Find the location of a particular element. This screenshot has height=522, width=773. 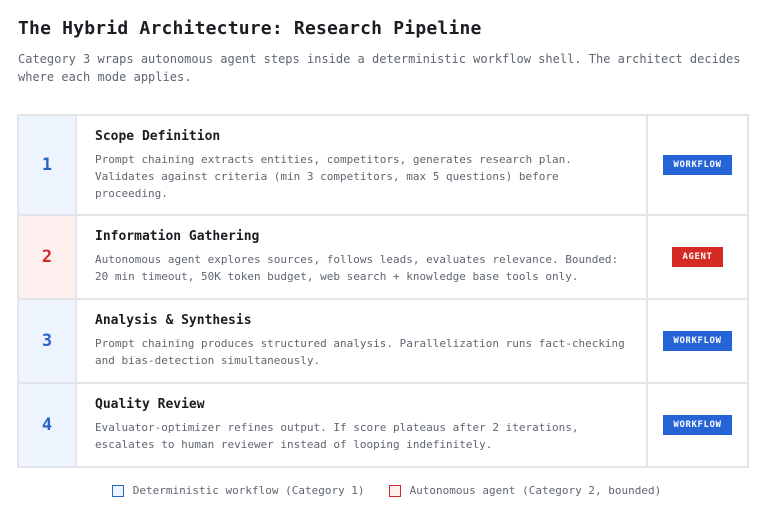

step-number: 4 is located at coordinates (48, 425).